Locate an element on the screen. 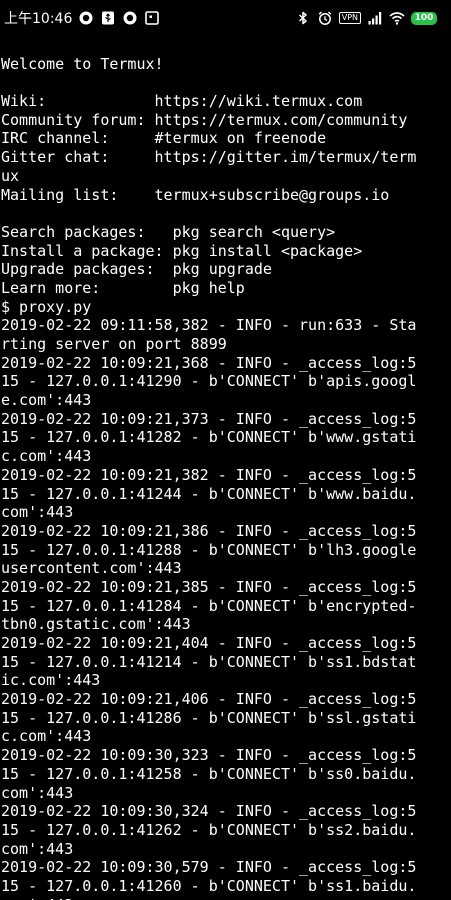 This screenshot has height=900, width=451. terminal-line: tbn0.gstatic.com':443 is located at coordinates (96, 624).